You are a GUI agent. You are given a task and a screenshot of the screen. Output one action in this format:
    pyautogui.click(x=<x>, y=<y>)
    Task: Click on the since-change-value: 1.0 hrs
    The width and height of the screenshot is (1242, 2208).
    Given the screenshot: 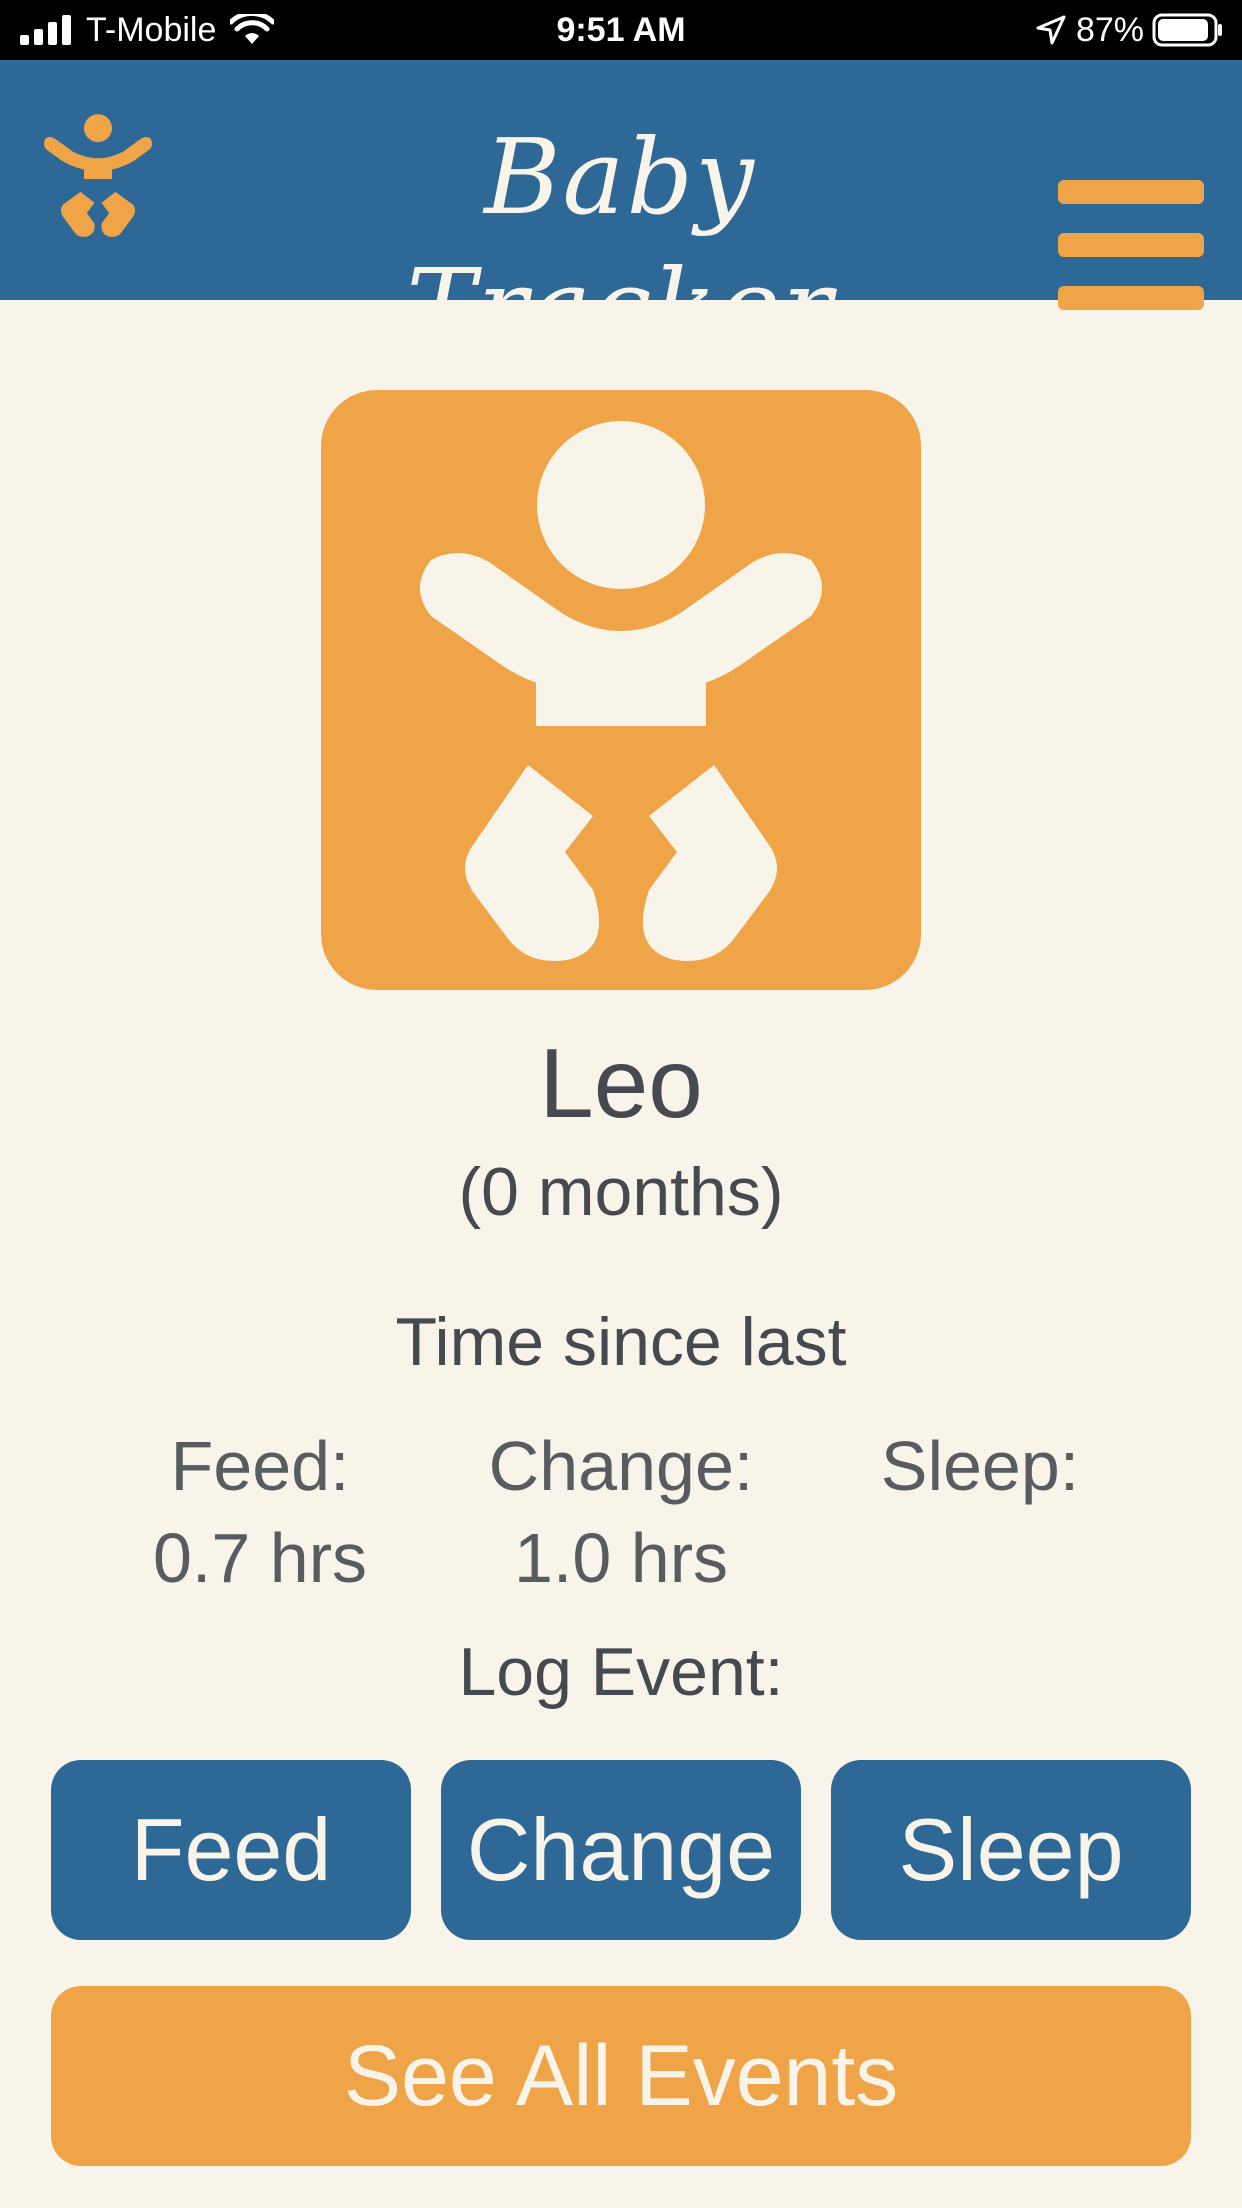 What is the action you would take?
    pyautogui.click(x=621, y=1558)
    